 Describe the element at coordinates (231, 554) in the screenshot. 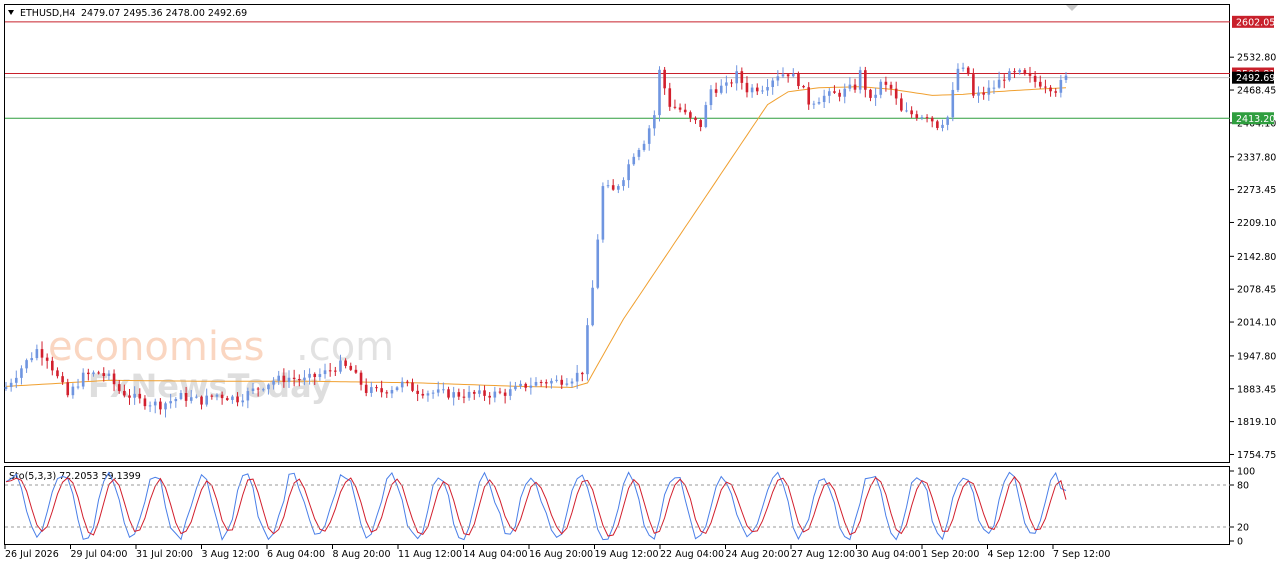

I see `time-tick-label: 3 Aug 12:00` at that location.